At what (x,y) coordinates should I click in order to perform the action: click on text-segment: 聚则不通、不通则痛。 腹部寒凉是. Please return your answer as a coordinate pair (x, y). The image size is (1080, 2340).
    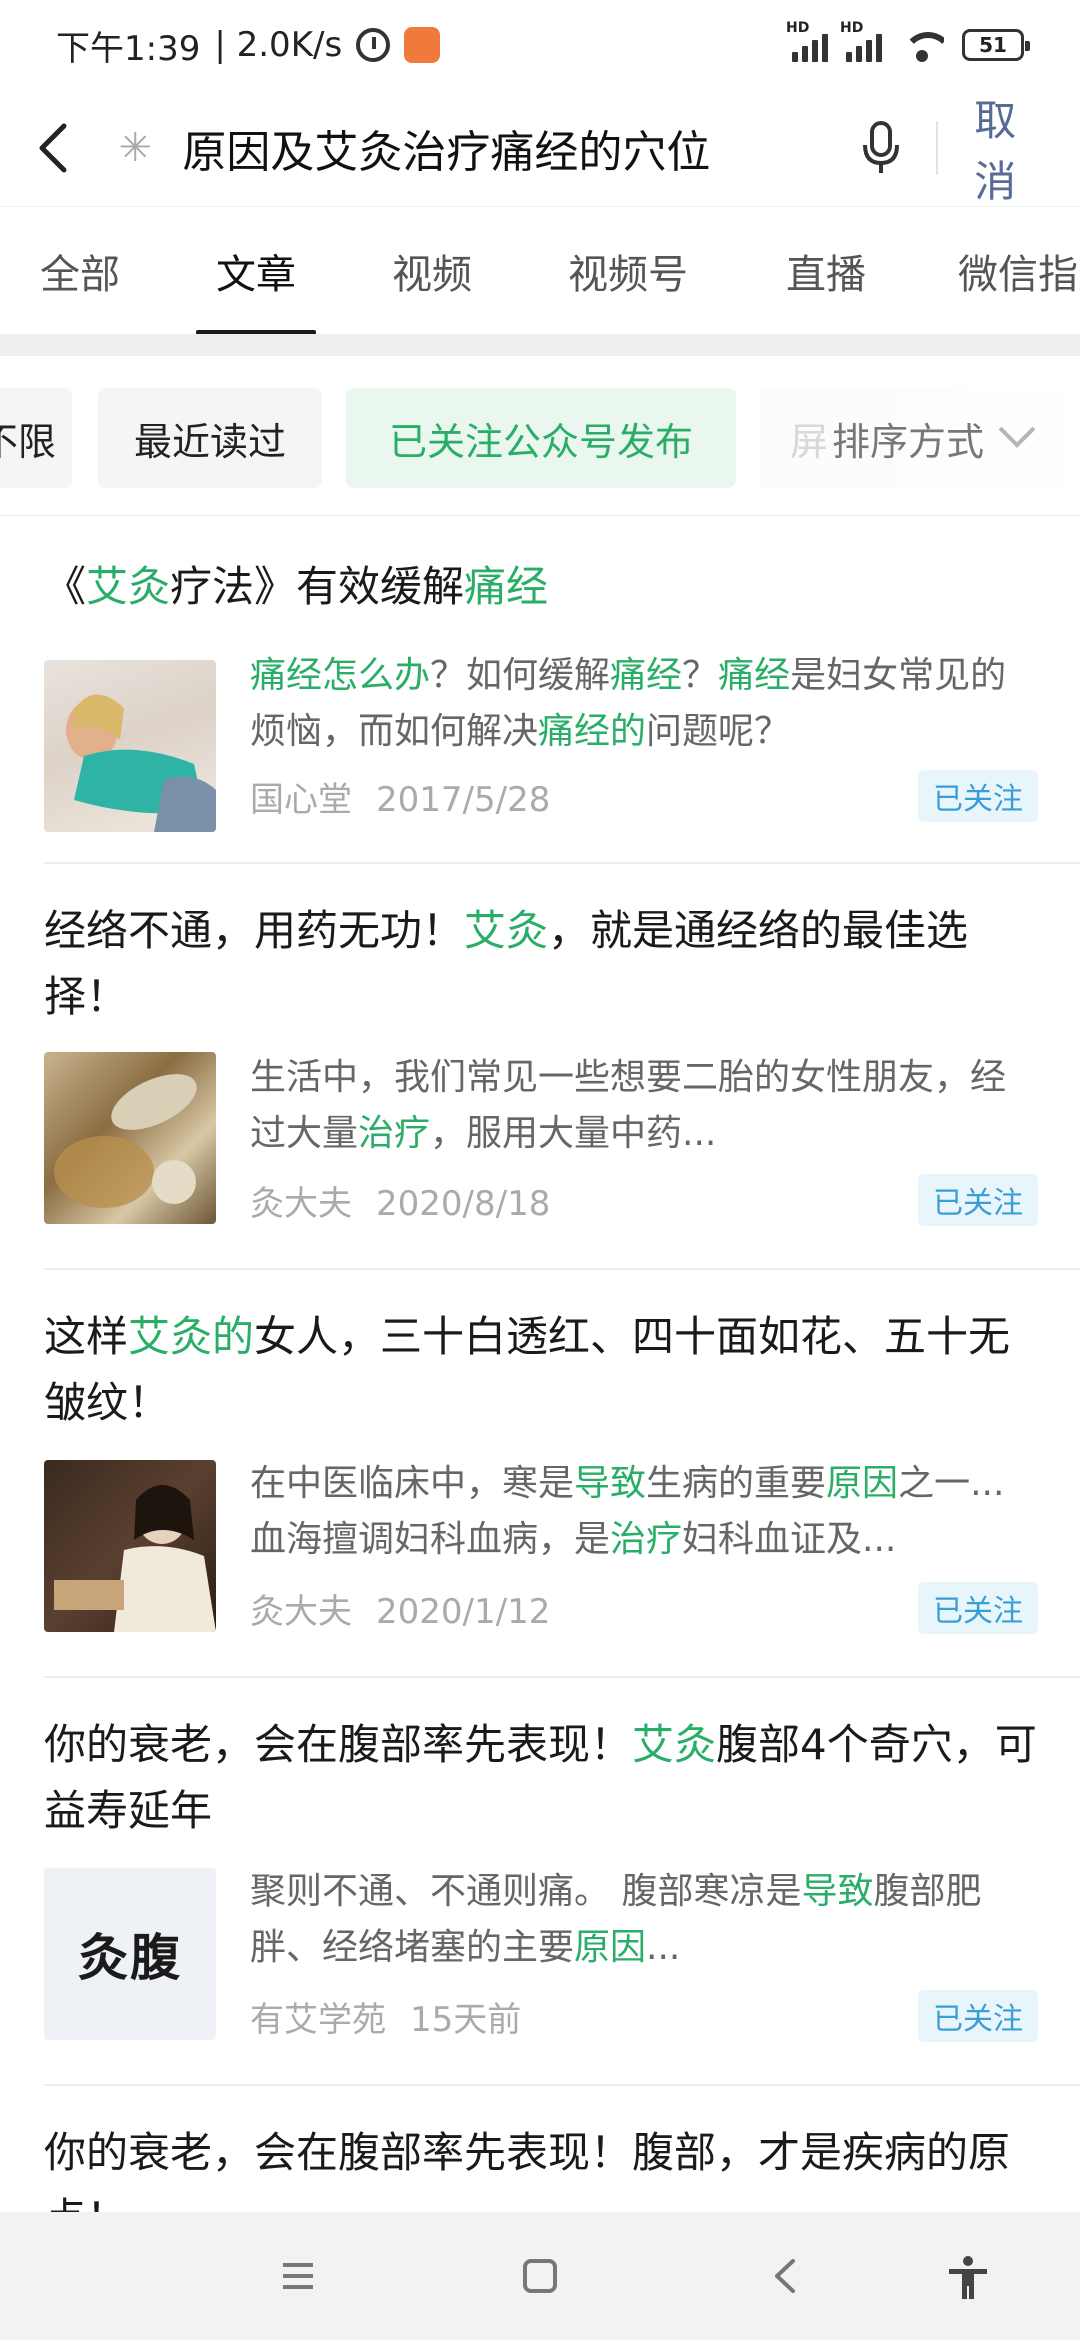
    Looking at the image, I should click on (526, 1891).